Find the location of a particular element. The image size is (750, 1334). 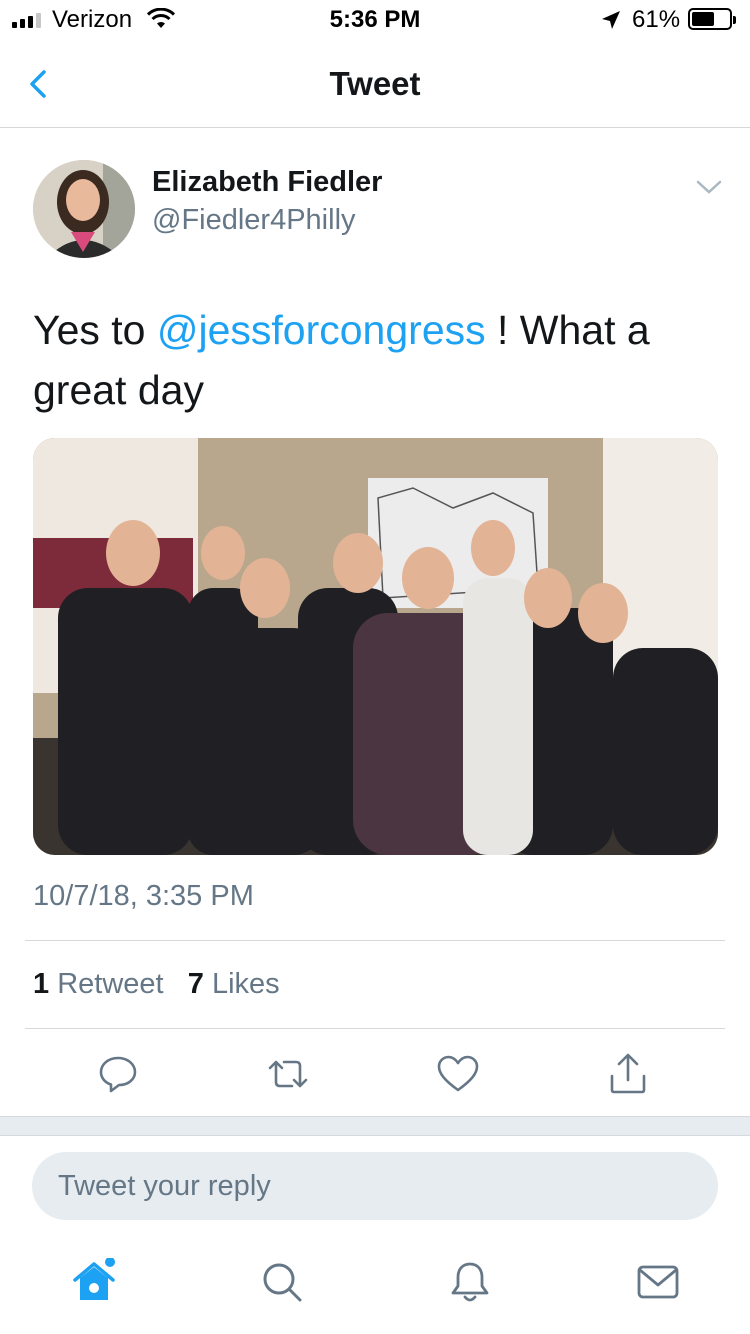

tweet-timestamp: 10/7/18, 3:35 PM is located at coordinates (143, 896).